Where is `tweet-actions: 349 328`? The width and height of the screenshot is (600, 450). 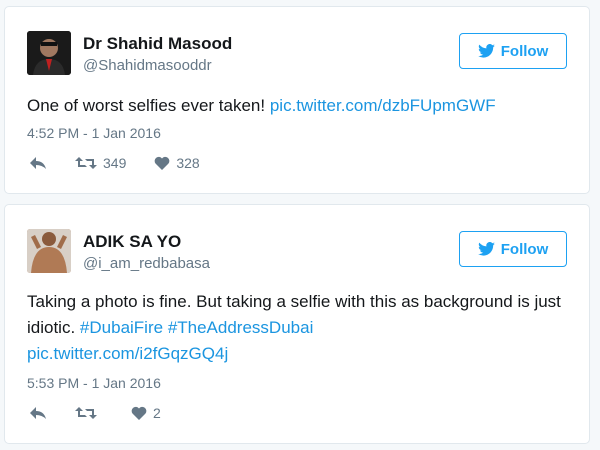 tweet-actions: 349 328 is located at coordinates (128, 163).